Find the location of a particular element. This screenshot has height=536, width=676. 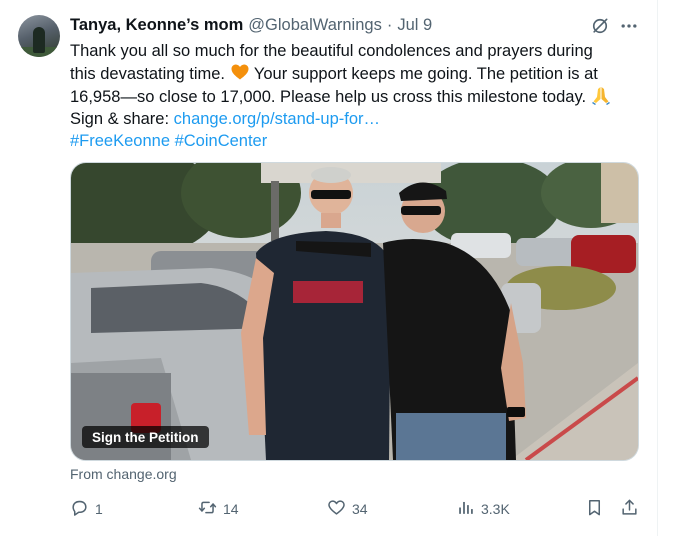

share-icon is located at coordinates (629, 509).